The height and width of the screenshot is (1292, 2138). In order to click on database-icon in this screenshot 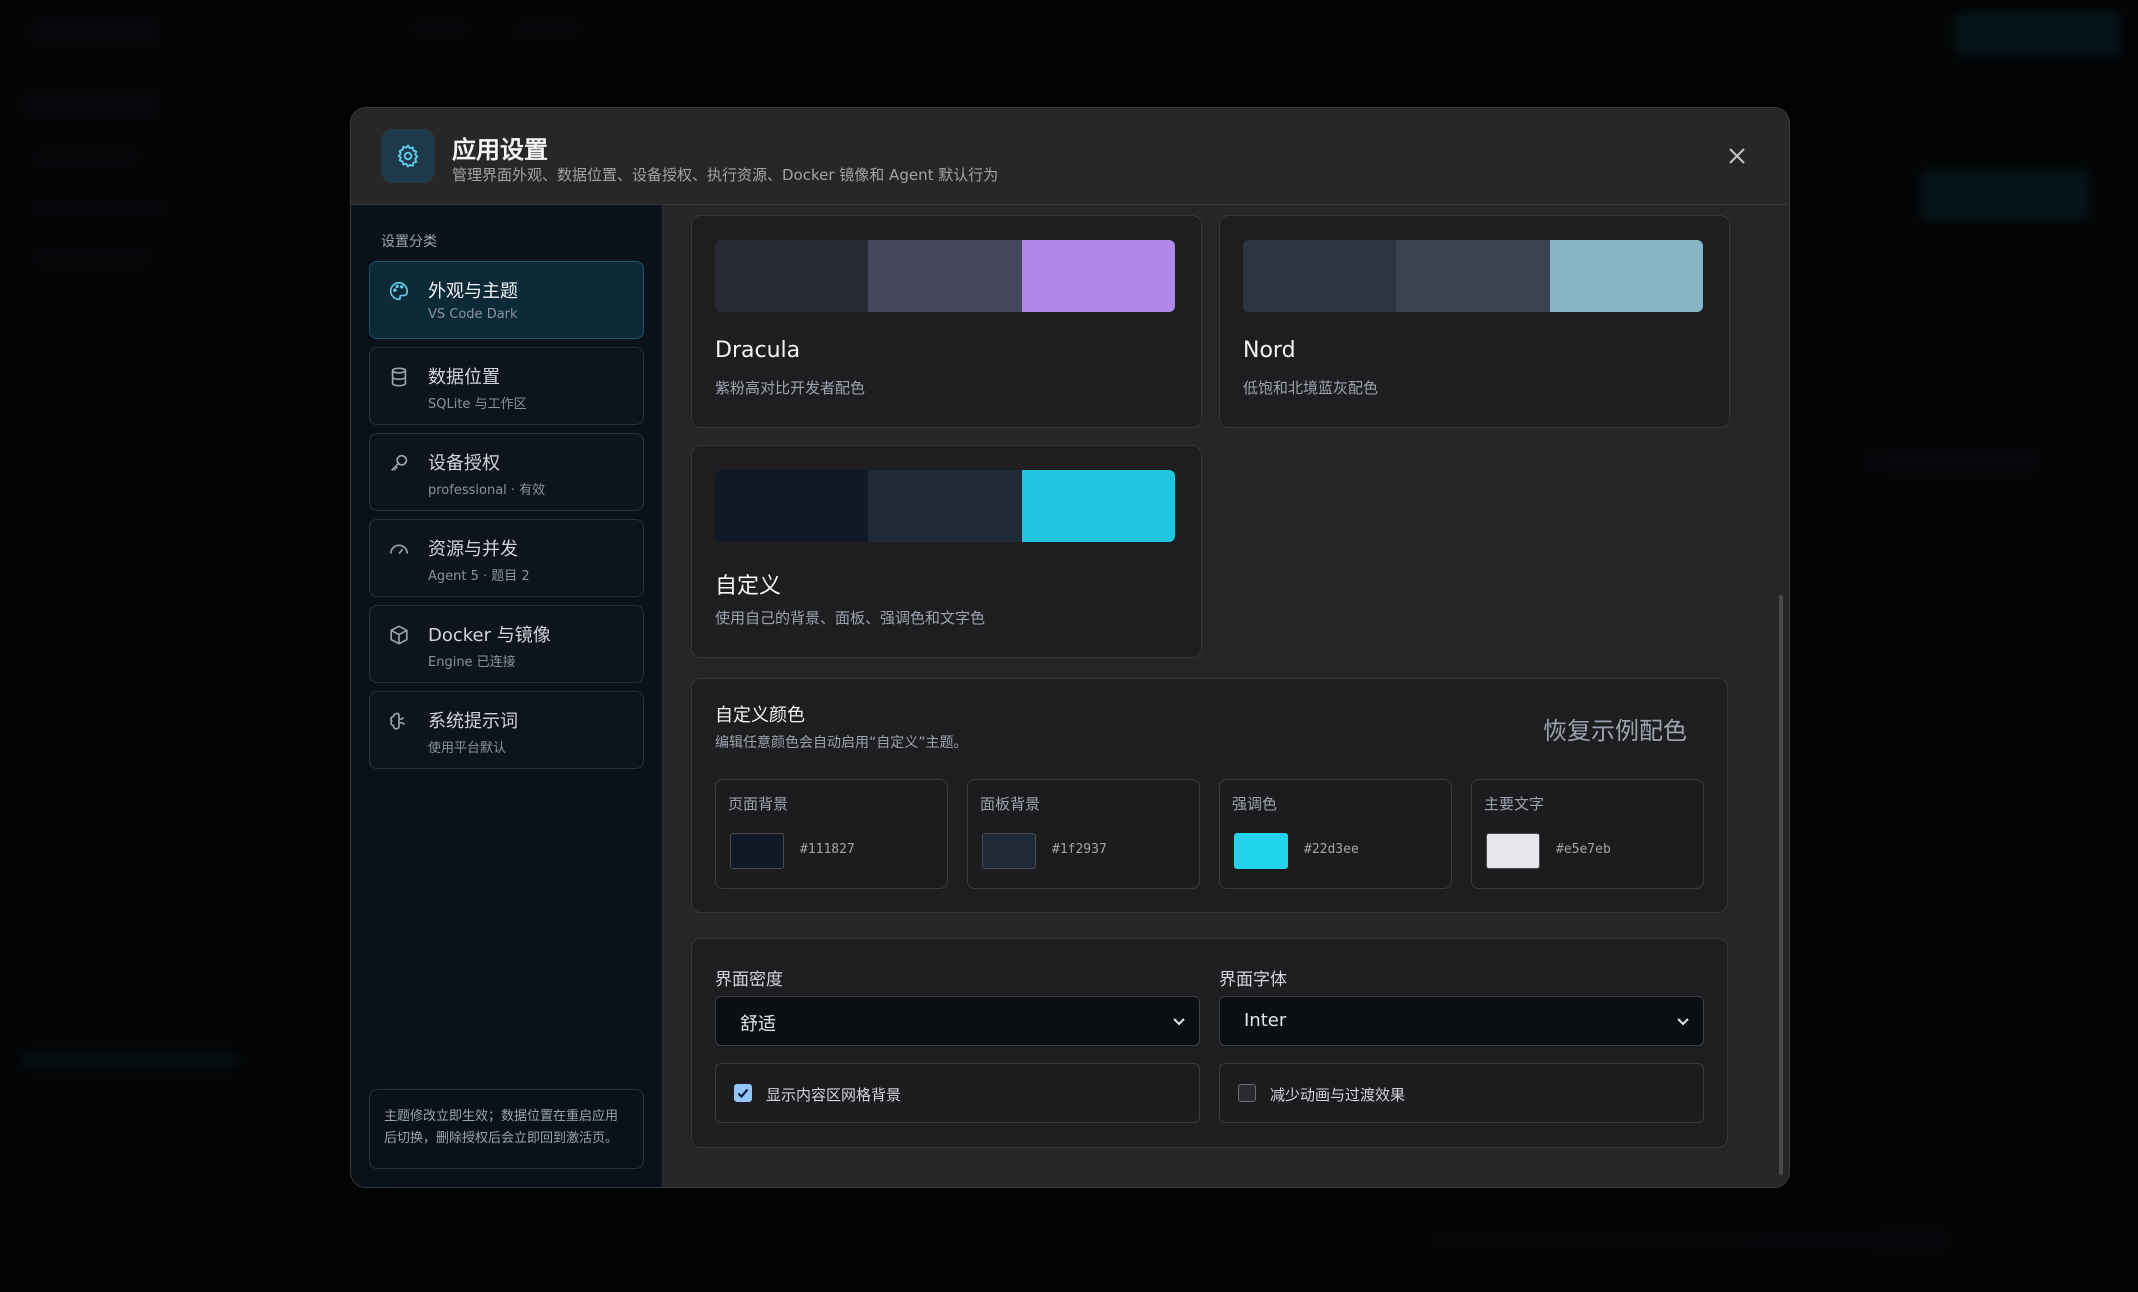, I will do `click(399, 377)`.